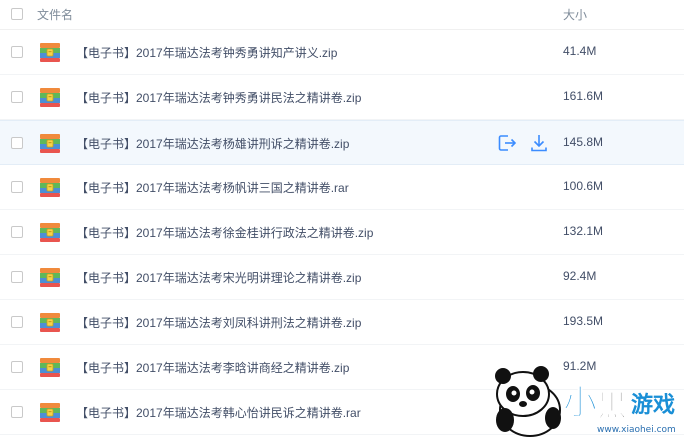  I want to click on file-row: 【电子书】2017年瑞达法考宋光明讲理论之精讲卷.zip 92.4M, so click(342, 277).